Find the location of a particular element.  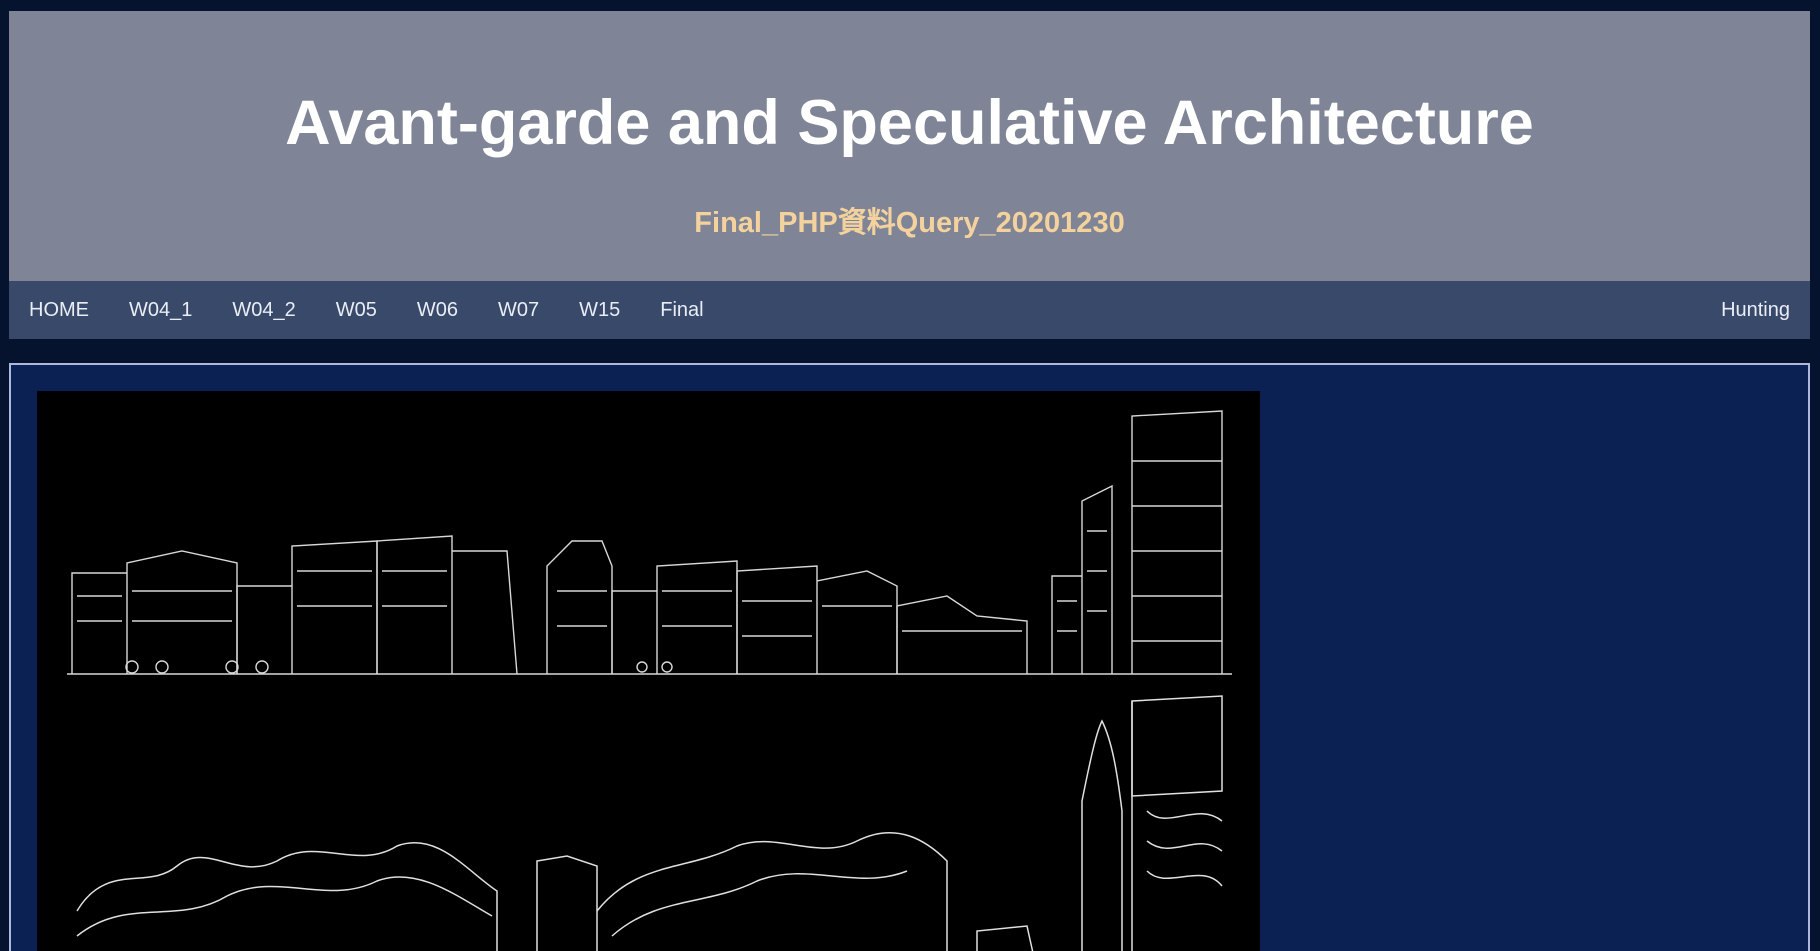

nav-item-final: Final is located at coordinates (681, 310).